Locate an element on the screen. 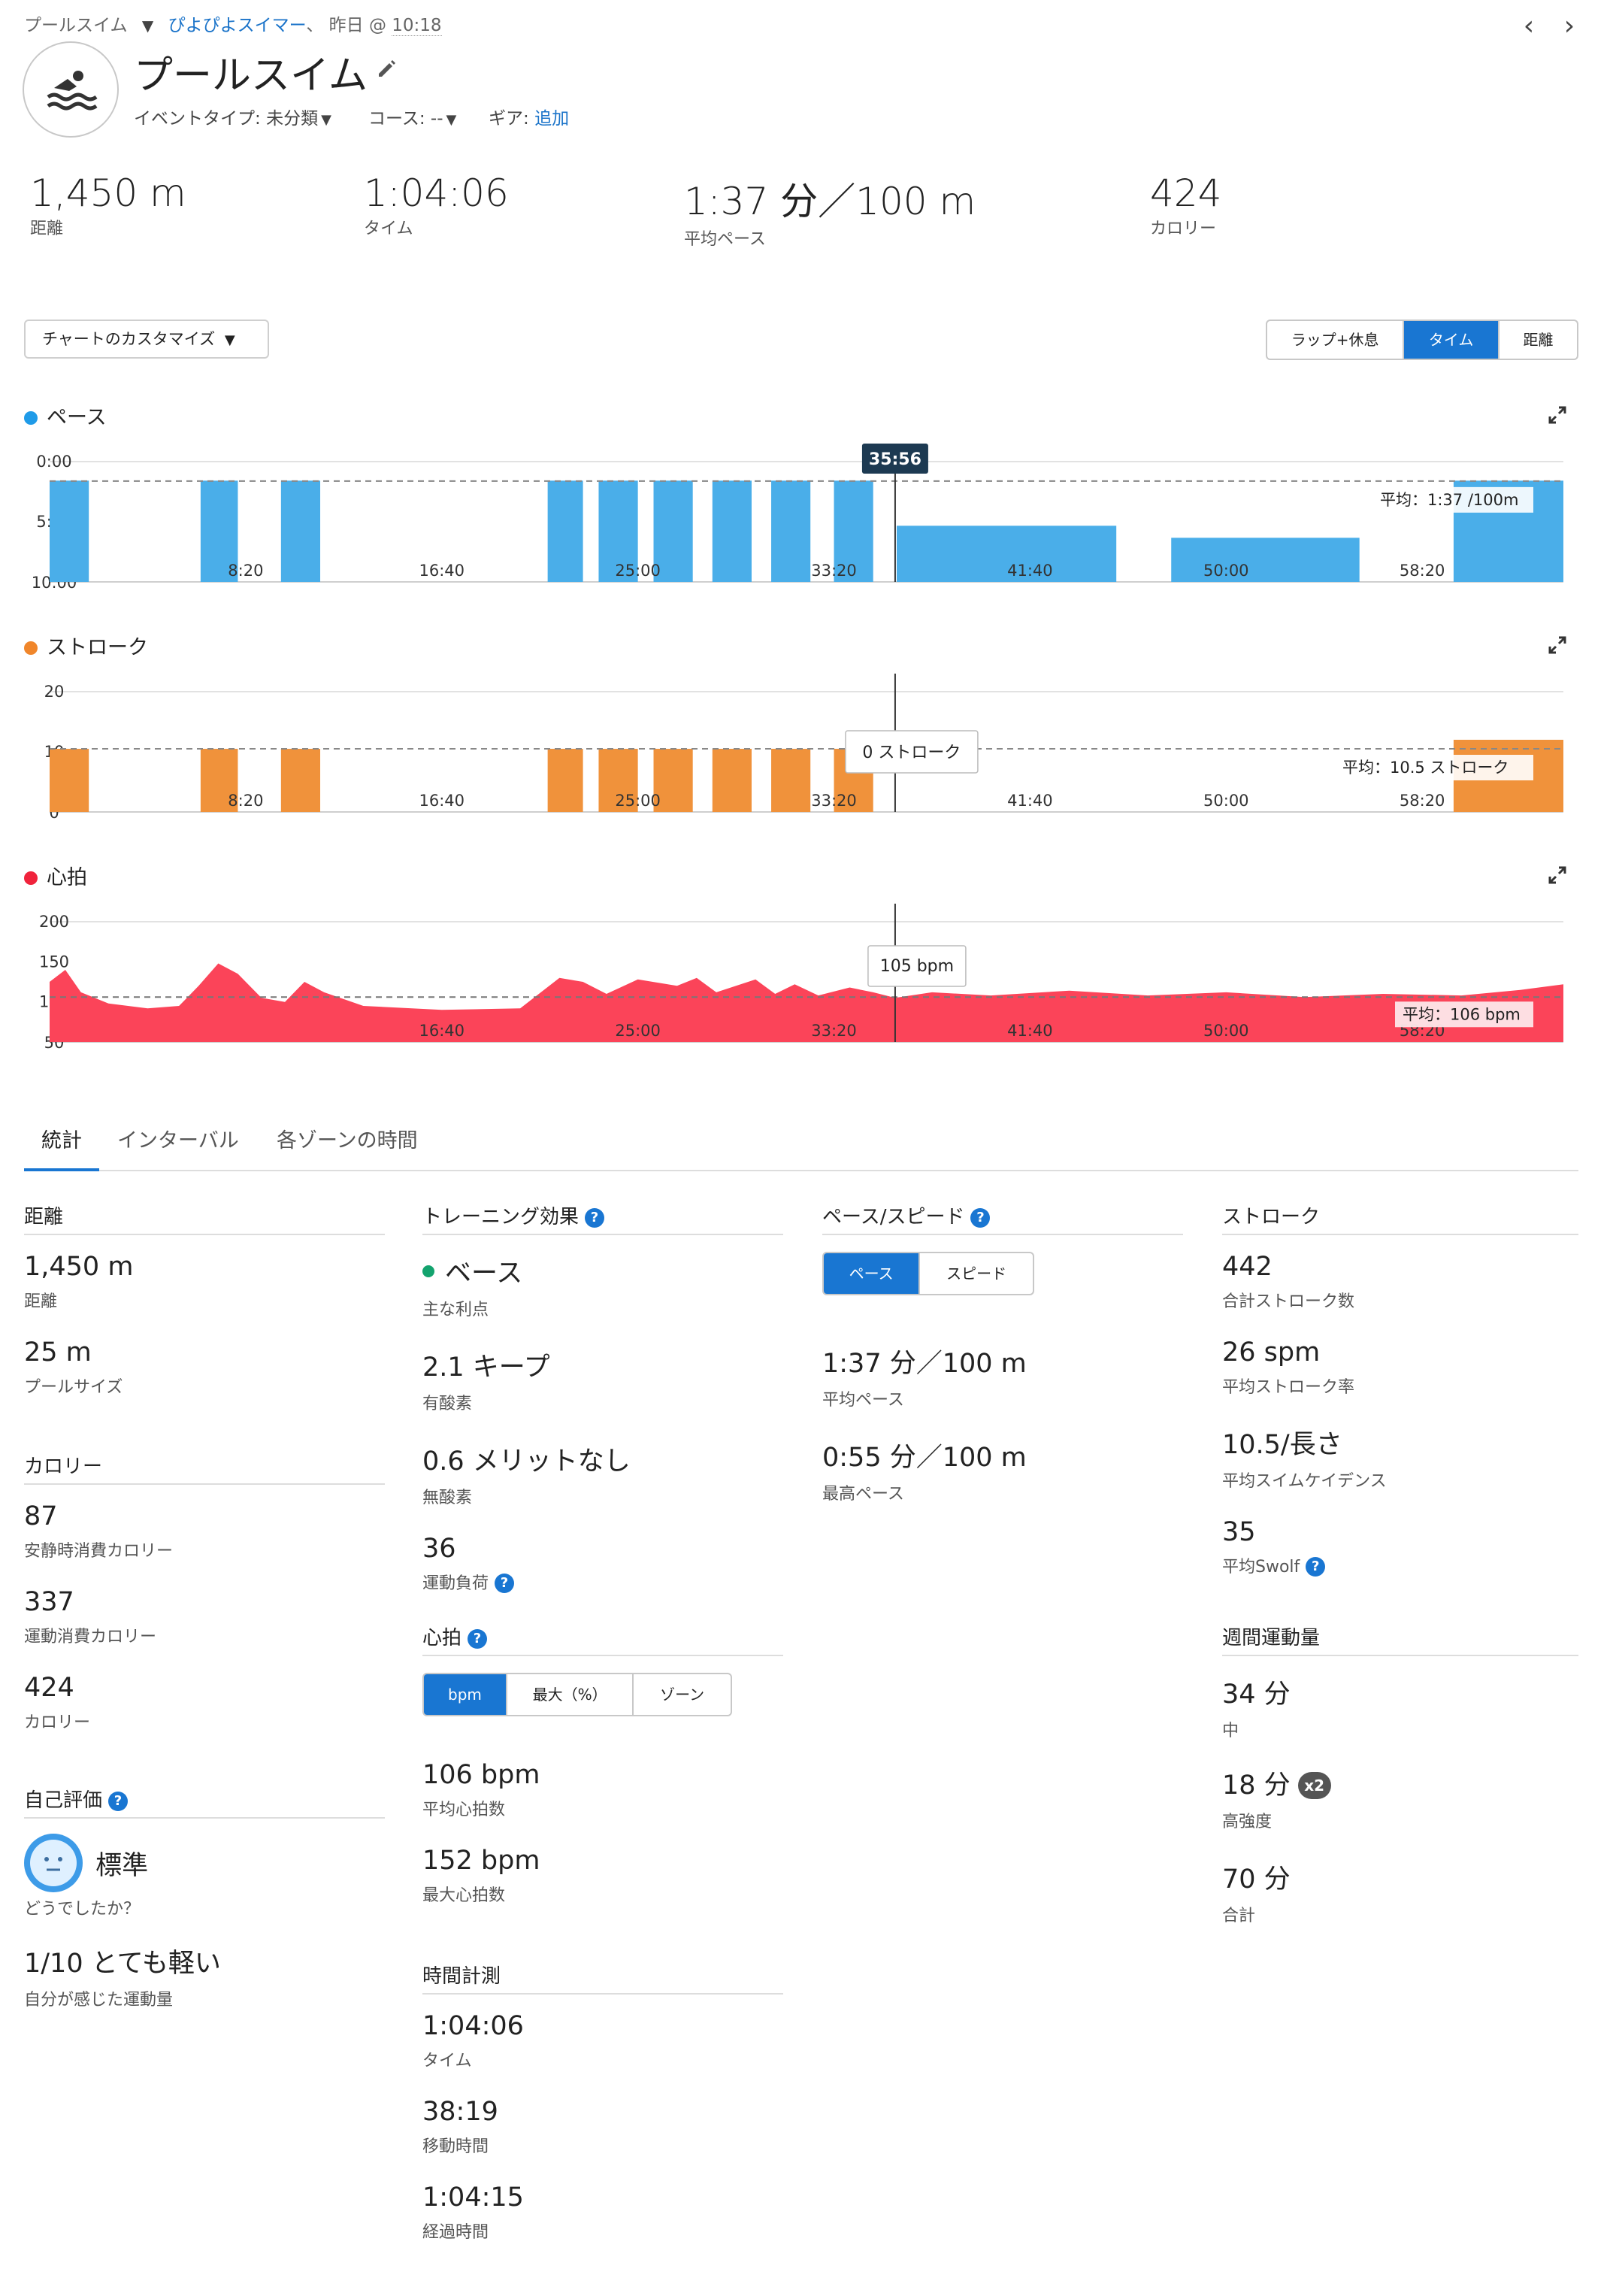 This screenshot has width=1613, height=2296. stat-item: 1:37 分／100 m 平均ペース is located at coordinates (1002, 1376).